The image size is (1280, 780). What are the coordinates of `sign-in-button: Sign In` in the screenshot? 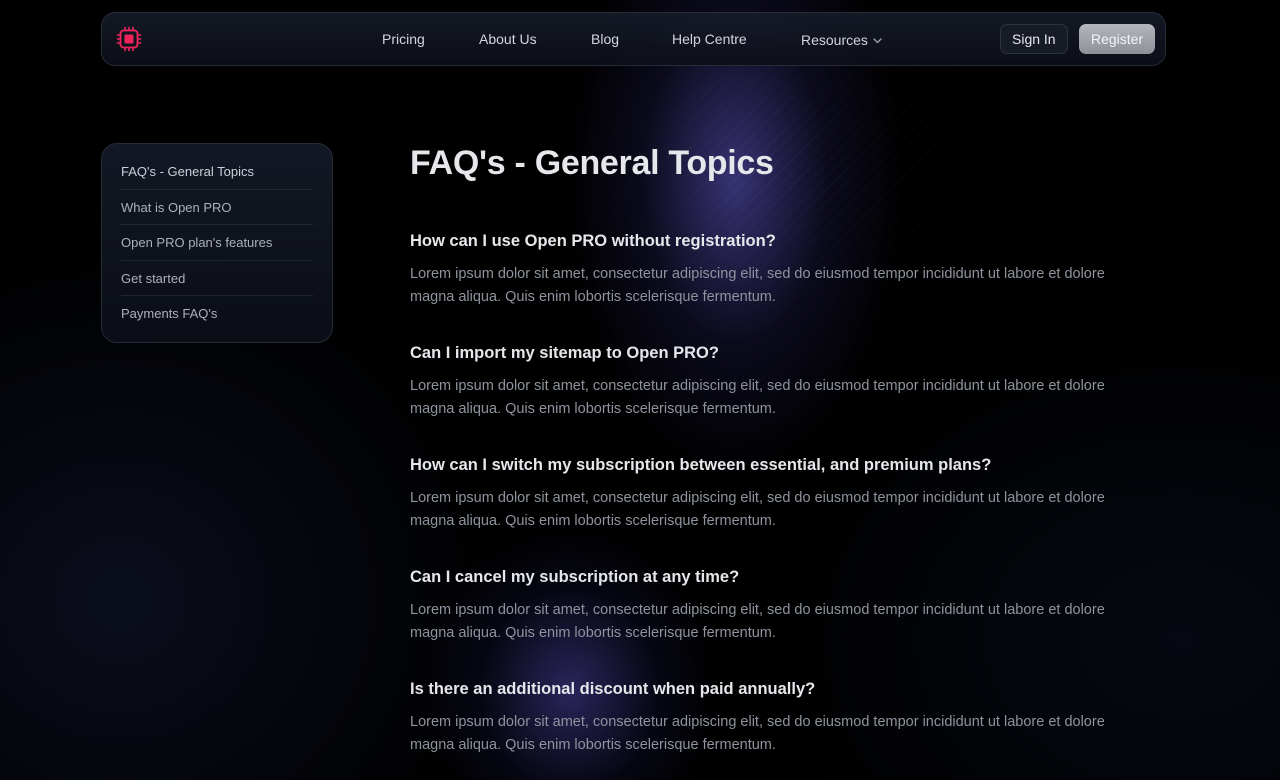 It's located at (1034, 39).